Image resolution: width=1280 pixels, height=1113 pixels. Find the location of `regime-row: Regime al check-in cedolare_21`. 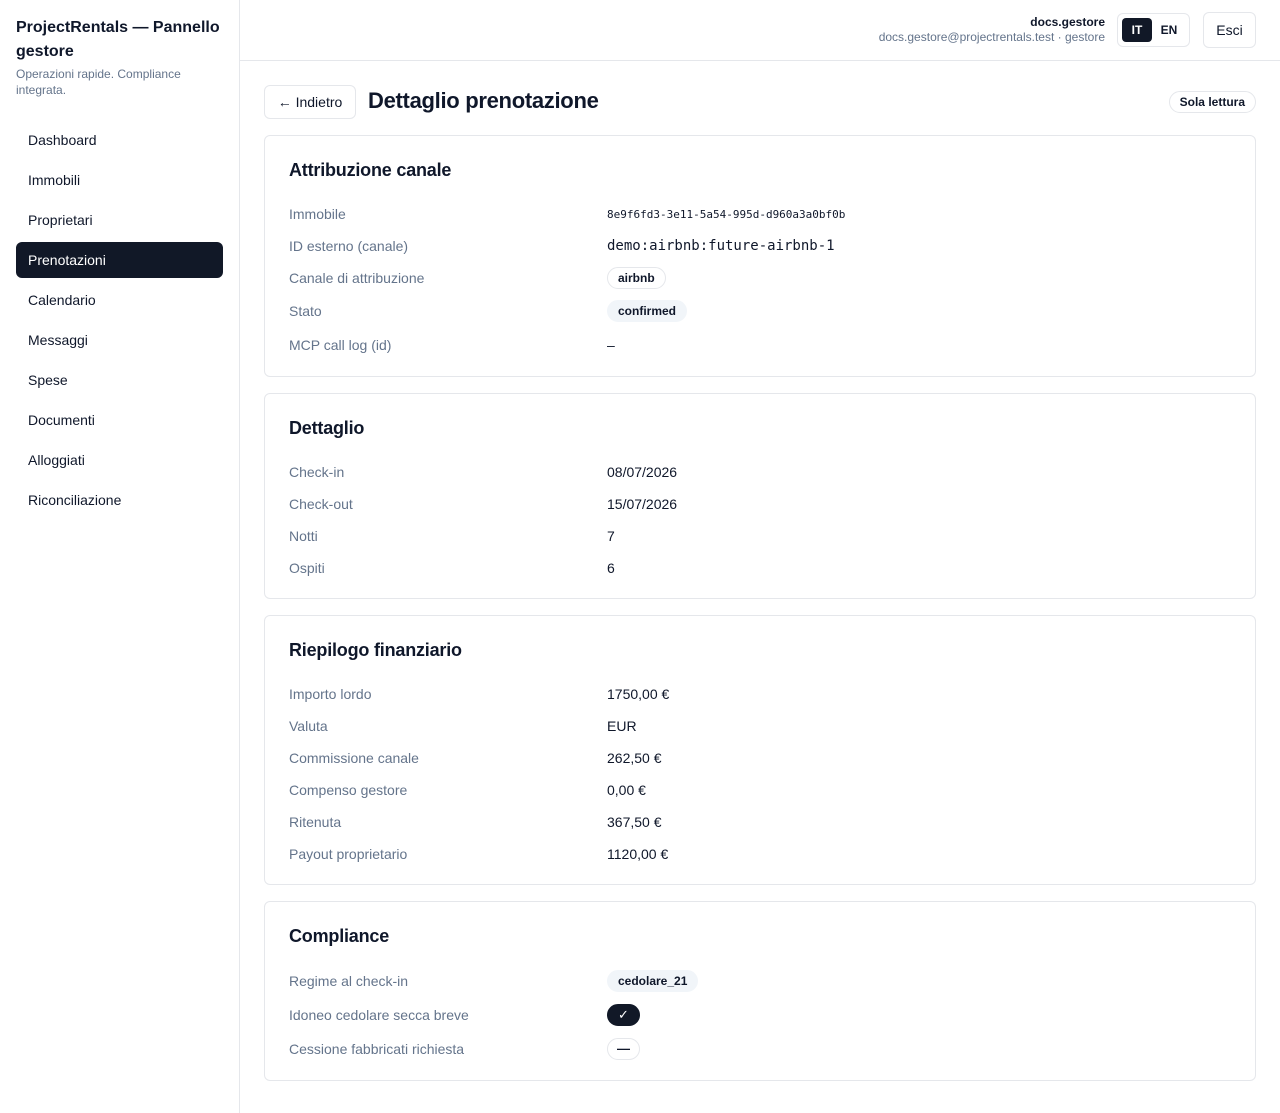

regime-row: Regime al check-in cedolare_21 is located at coordinates (760, 981).